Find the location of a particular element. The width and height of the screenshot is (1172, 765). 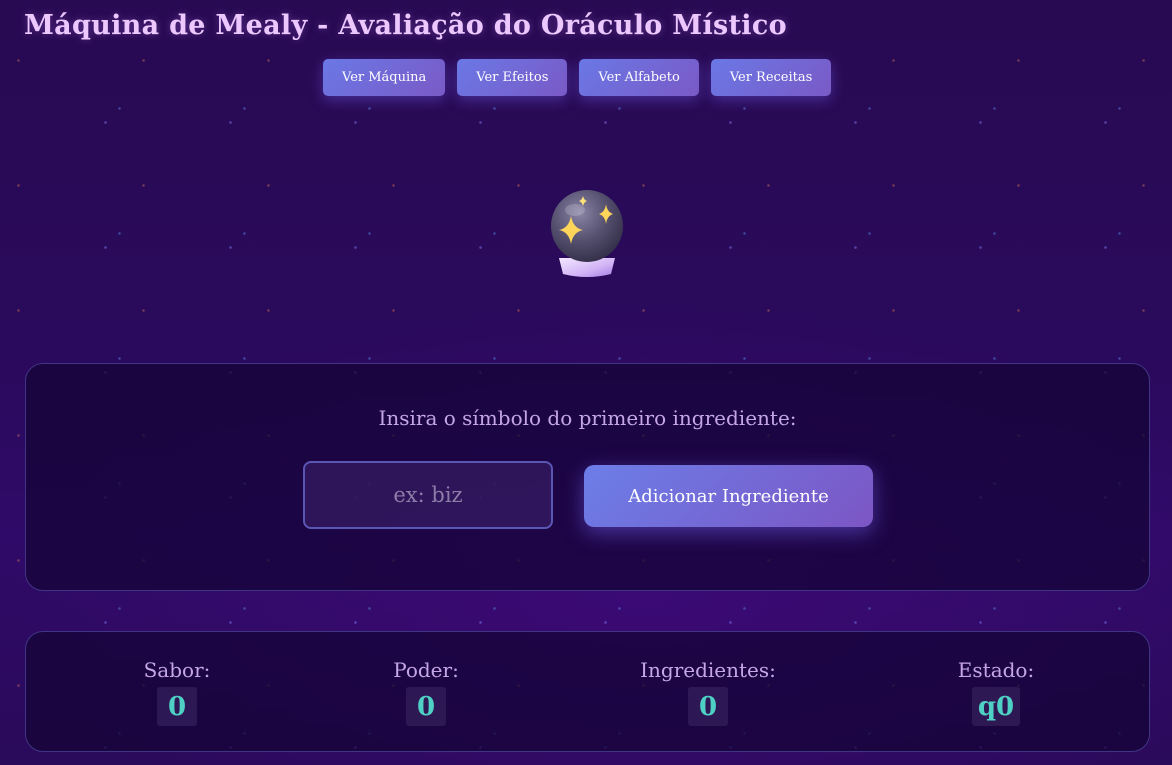

view-recipes-button: Ver Receitas is located at coordinates (771, 77).